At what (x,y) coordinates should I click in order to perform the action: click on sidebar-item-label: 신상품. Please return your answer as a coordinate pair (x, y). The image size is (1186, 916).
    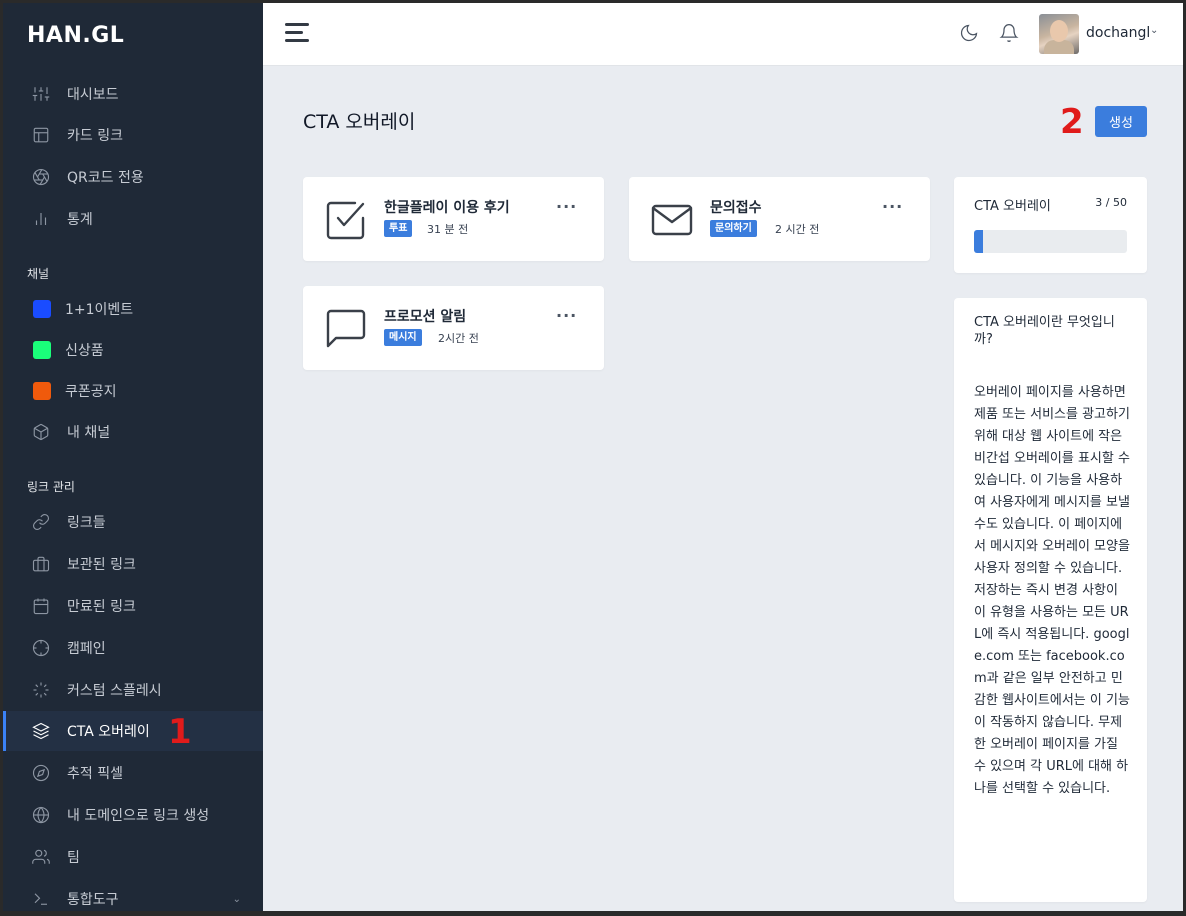
    Looking at the image, I should click on (84, 351).